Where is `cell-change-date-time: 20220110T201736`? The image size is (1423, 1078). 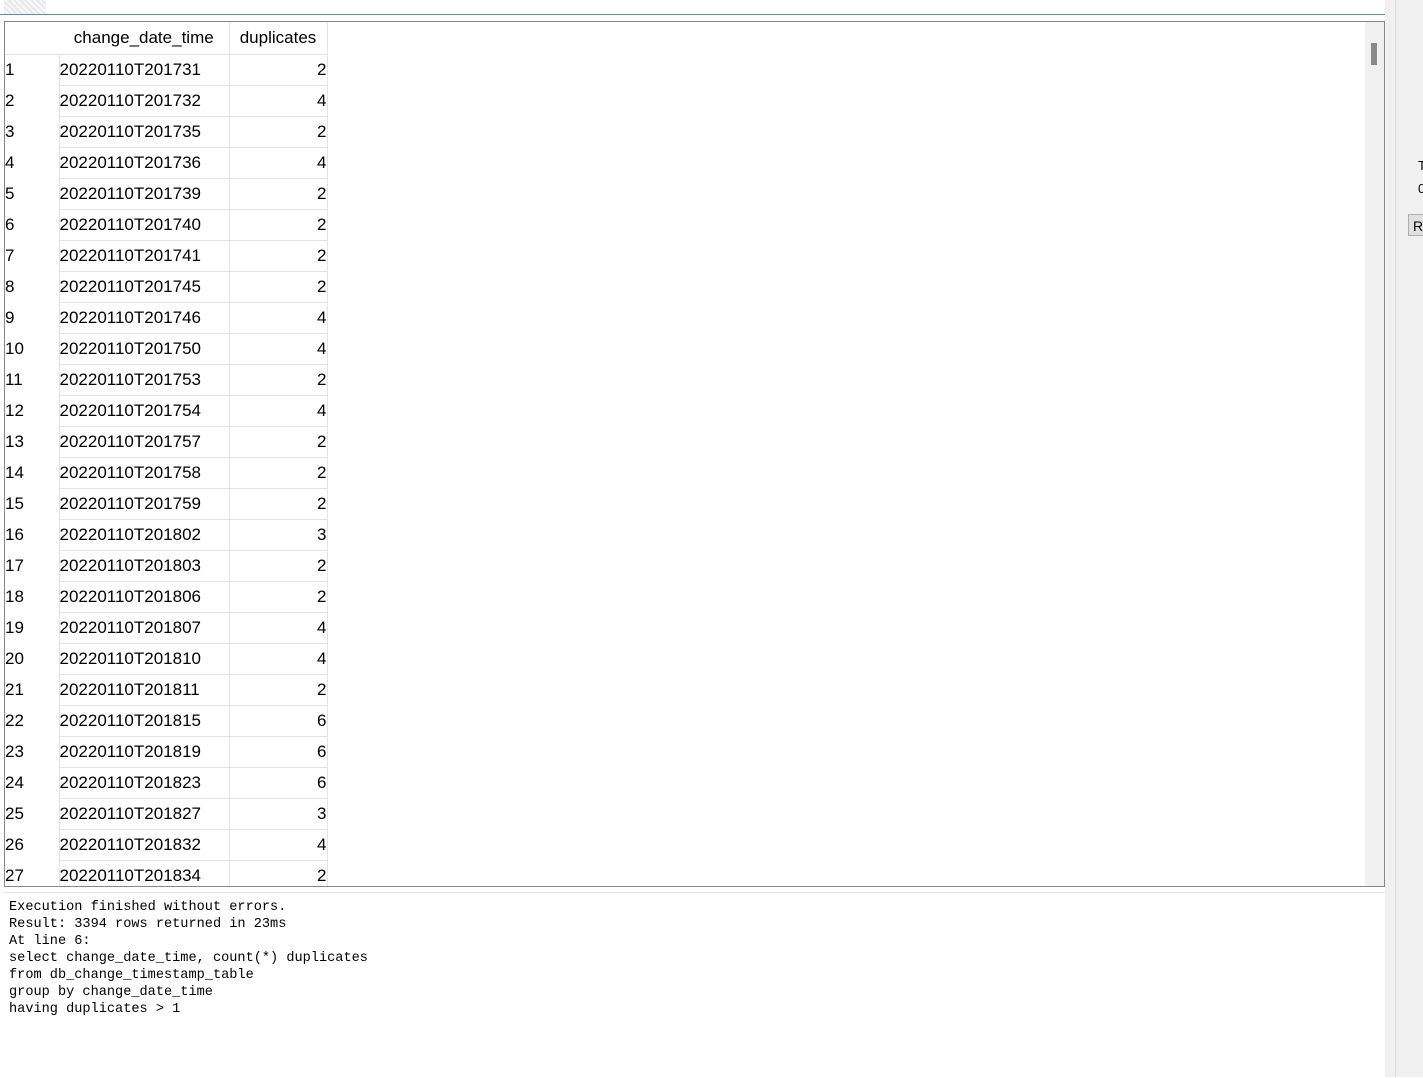 cell-change-date-time: 20220110T201736 is located at coordinates (144, 163).